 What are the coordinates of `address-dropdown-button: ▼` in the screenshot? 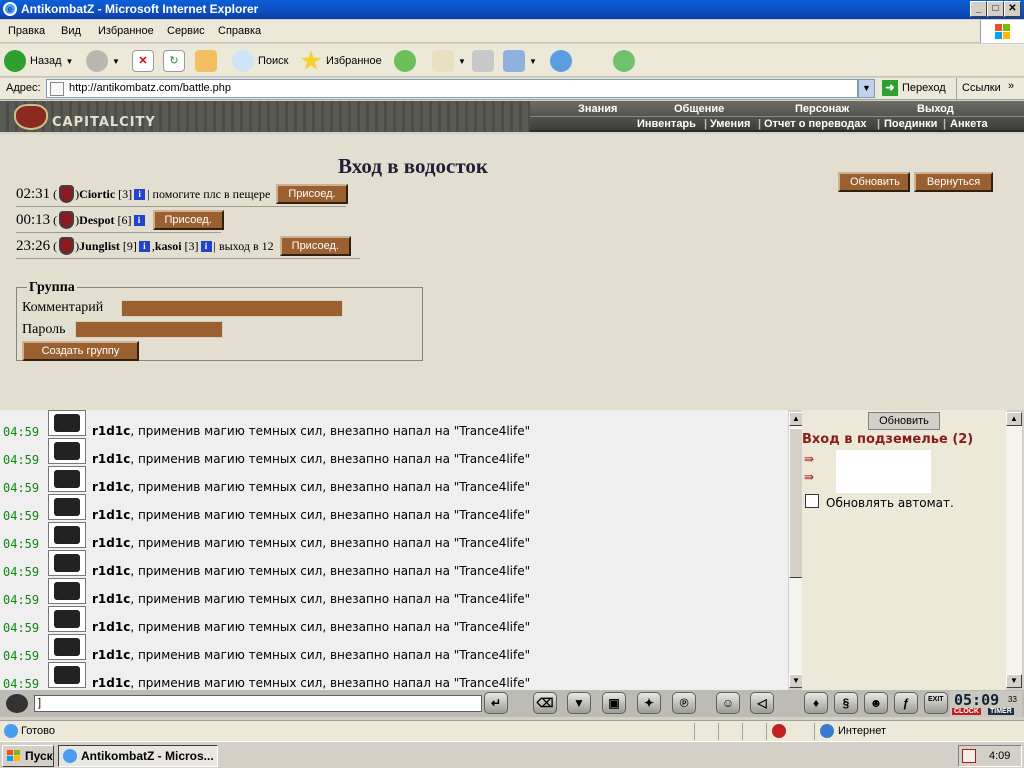 It's located at (866, 88).